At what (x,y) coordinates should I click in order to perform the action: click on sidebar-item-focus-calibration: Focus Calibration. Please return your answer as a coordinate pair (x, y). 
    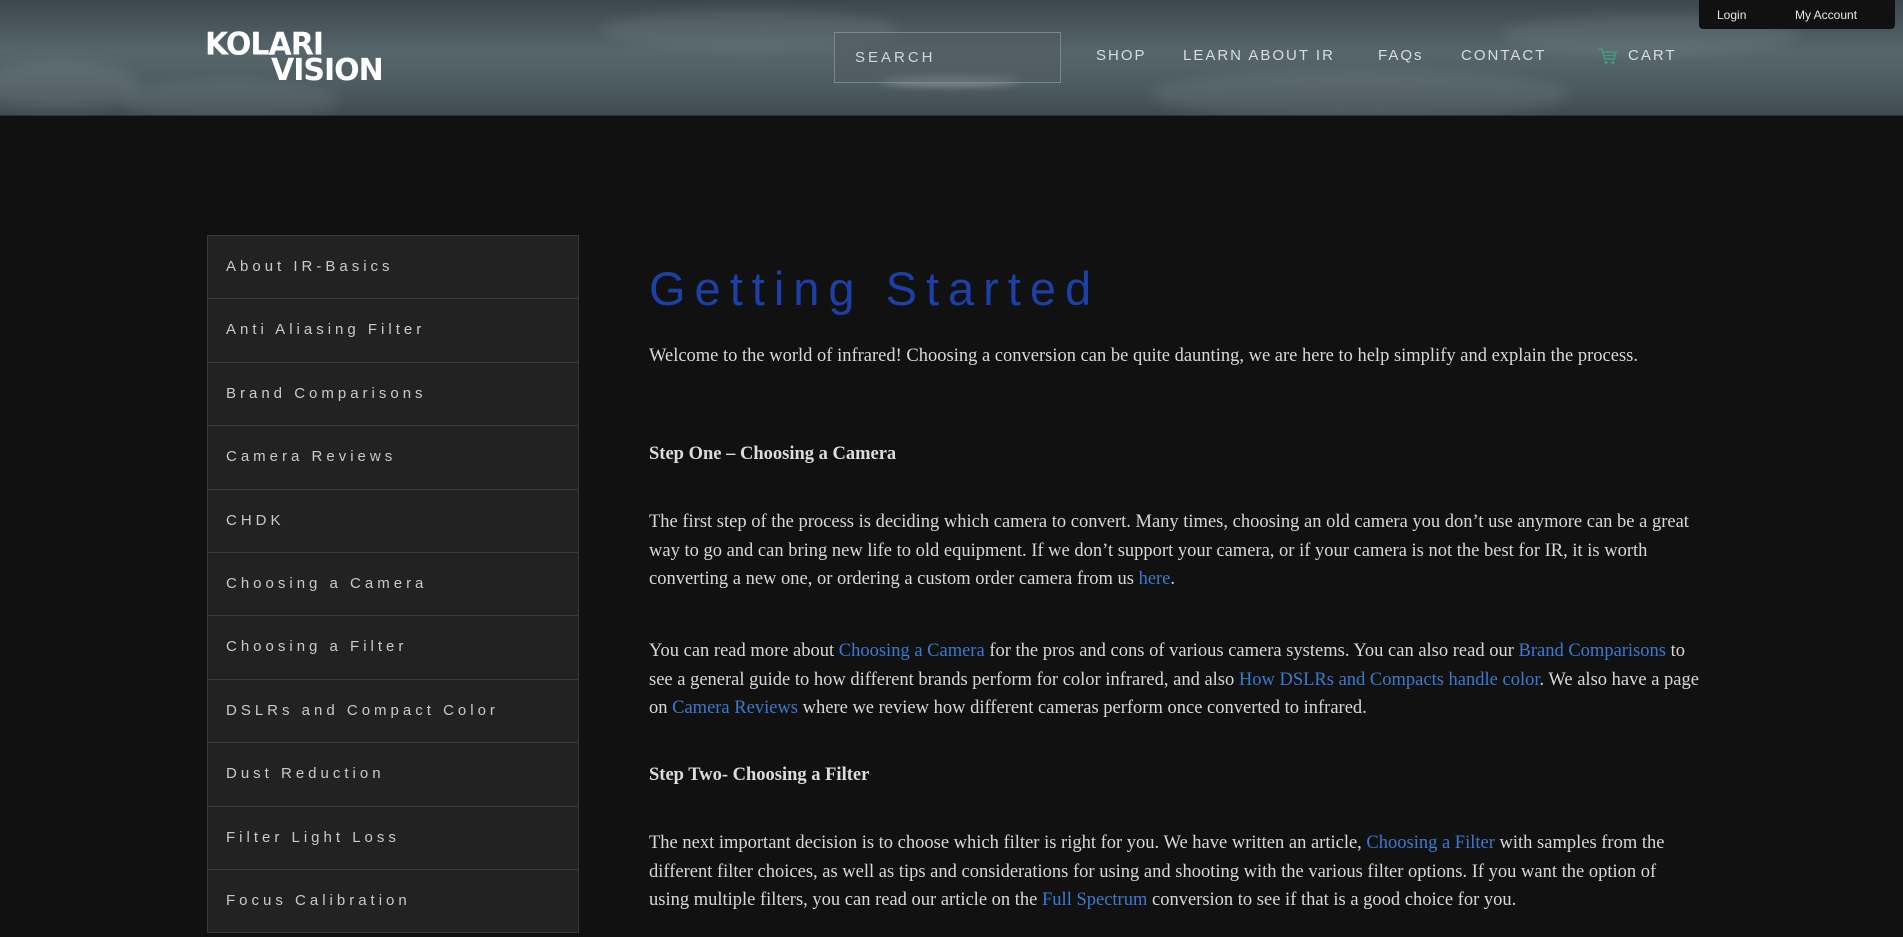
    Looking at the image, I should click on (393, 901).